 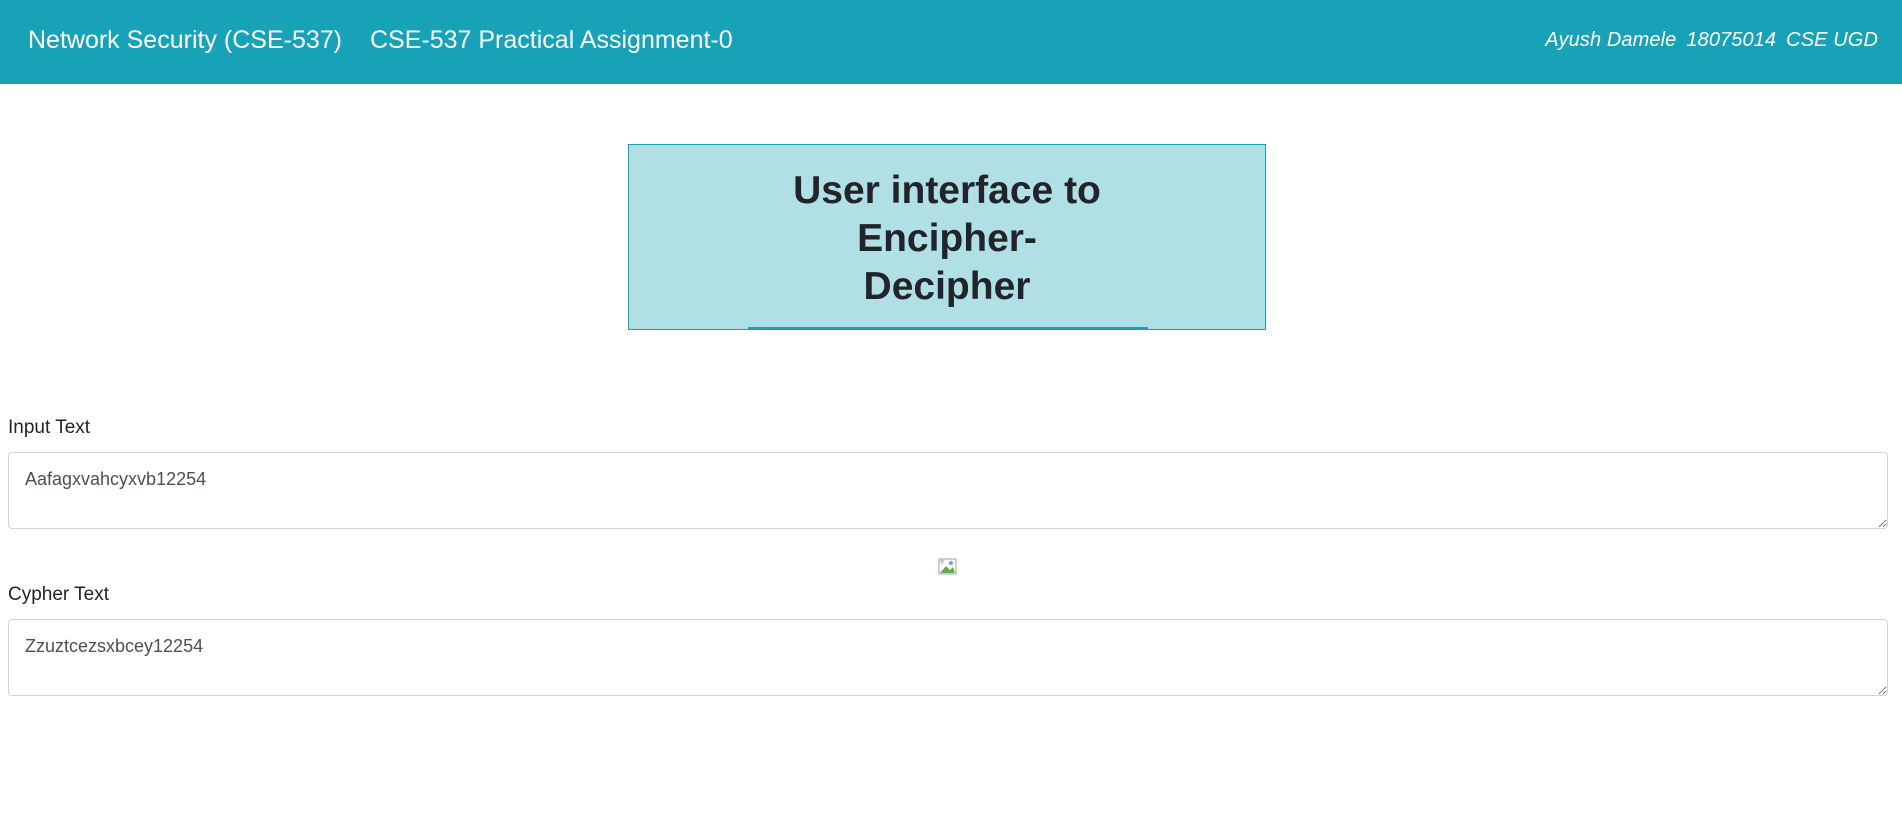 I want to click on title-box: User interface to Encipher- Decipher, so click(x=947, y=237).